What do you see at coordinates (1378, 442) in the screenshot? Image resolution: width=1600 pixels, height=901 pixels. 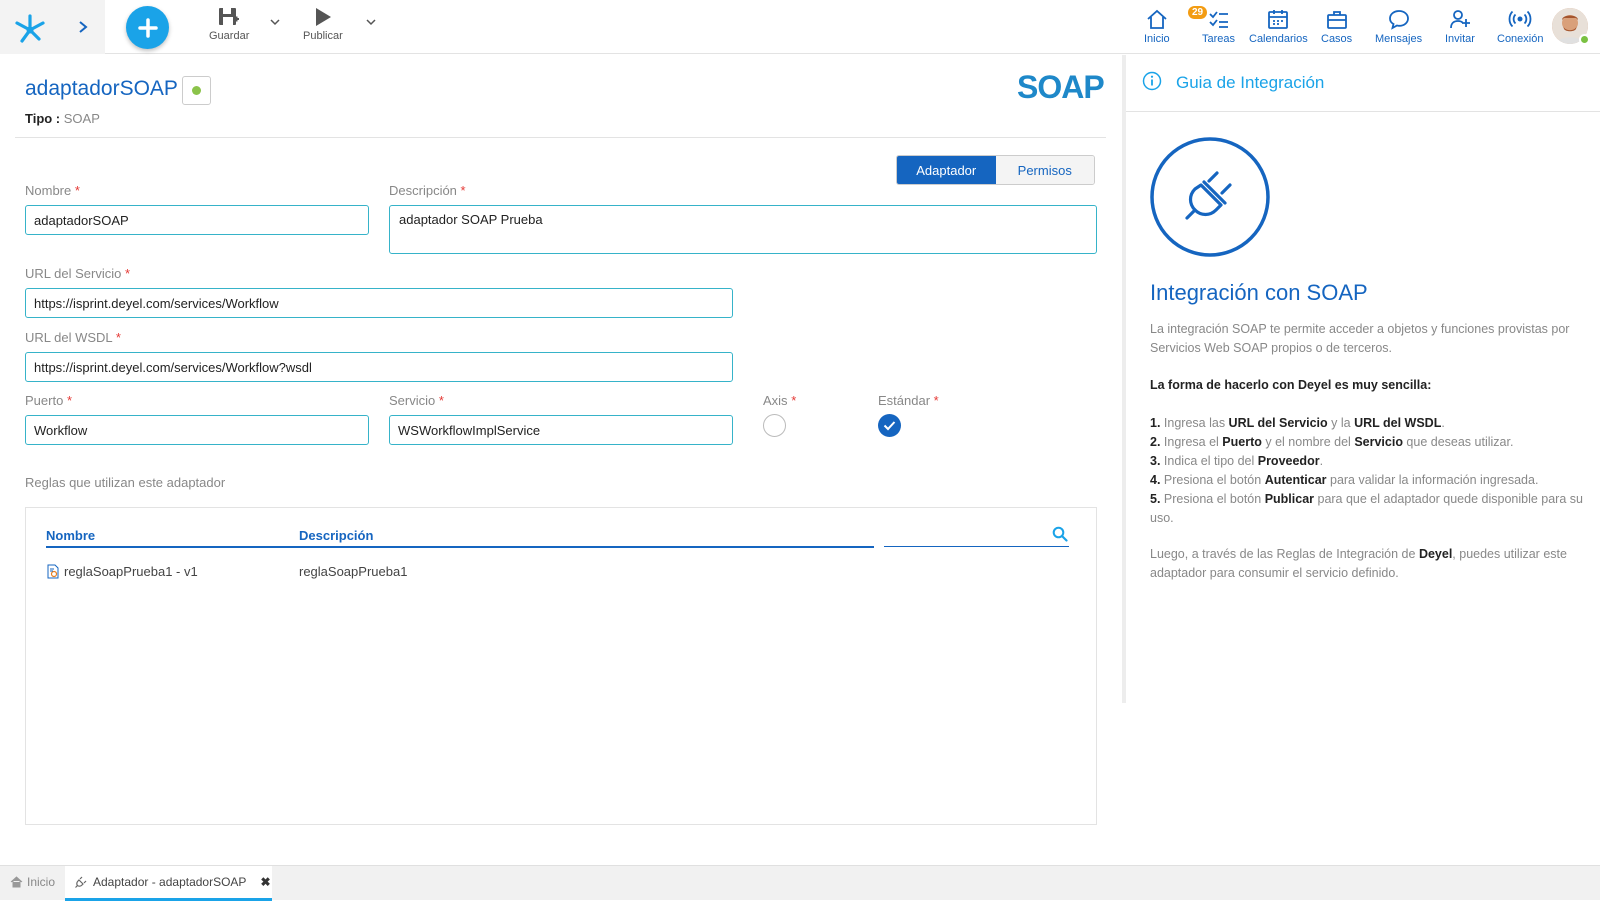 I see `step-strong: Servicio` at bounding box center [1378, 442].